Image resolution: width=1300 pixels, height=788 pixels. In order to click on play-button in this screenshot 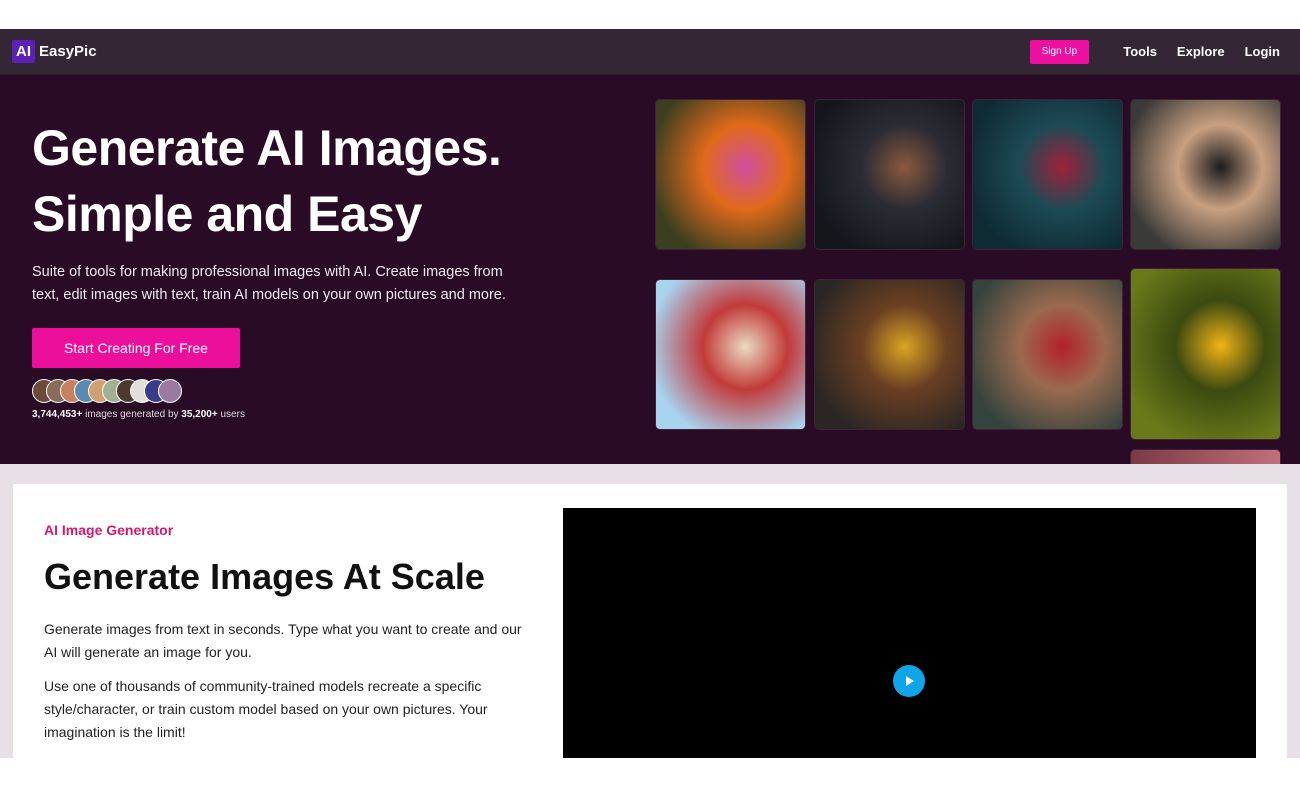, I will do `click(909, 681)`.